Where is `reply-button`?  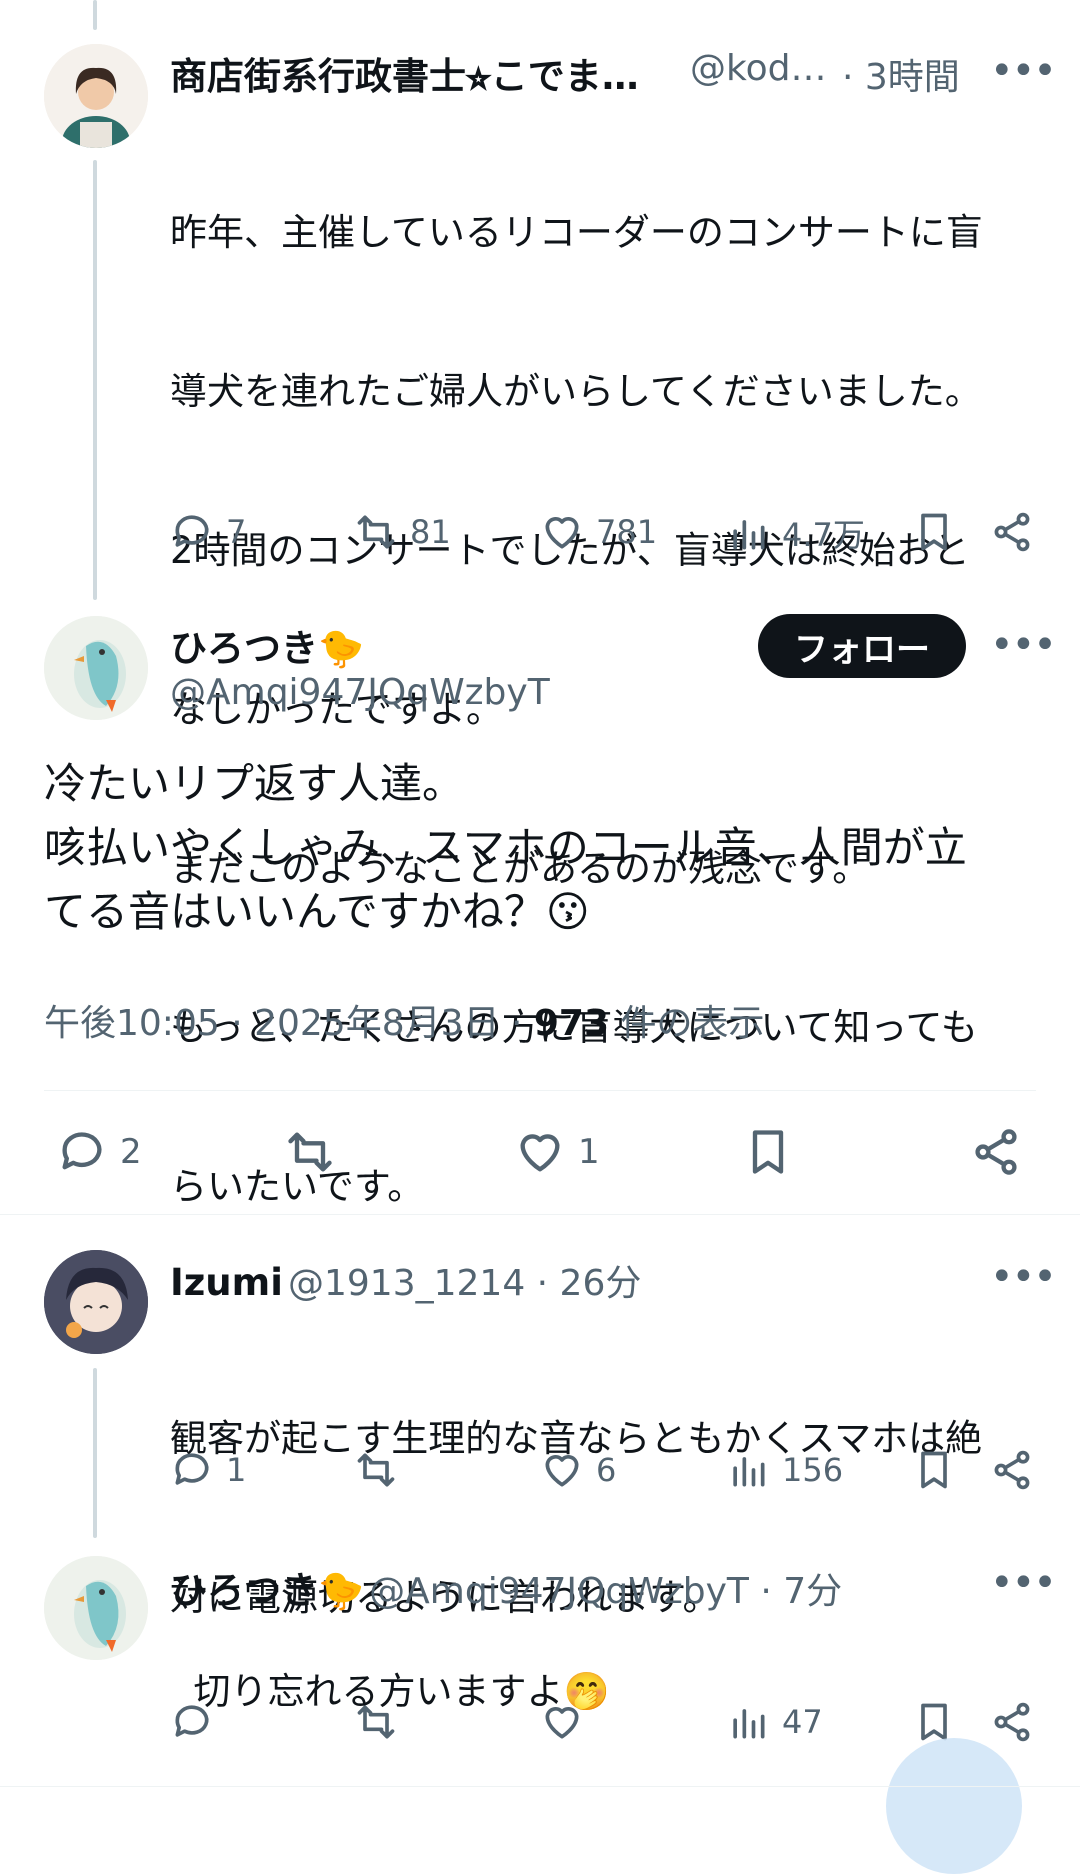 reply-button is located at coordinates (192, 1722).